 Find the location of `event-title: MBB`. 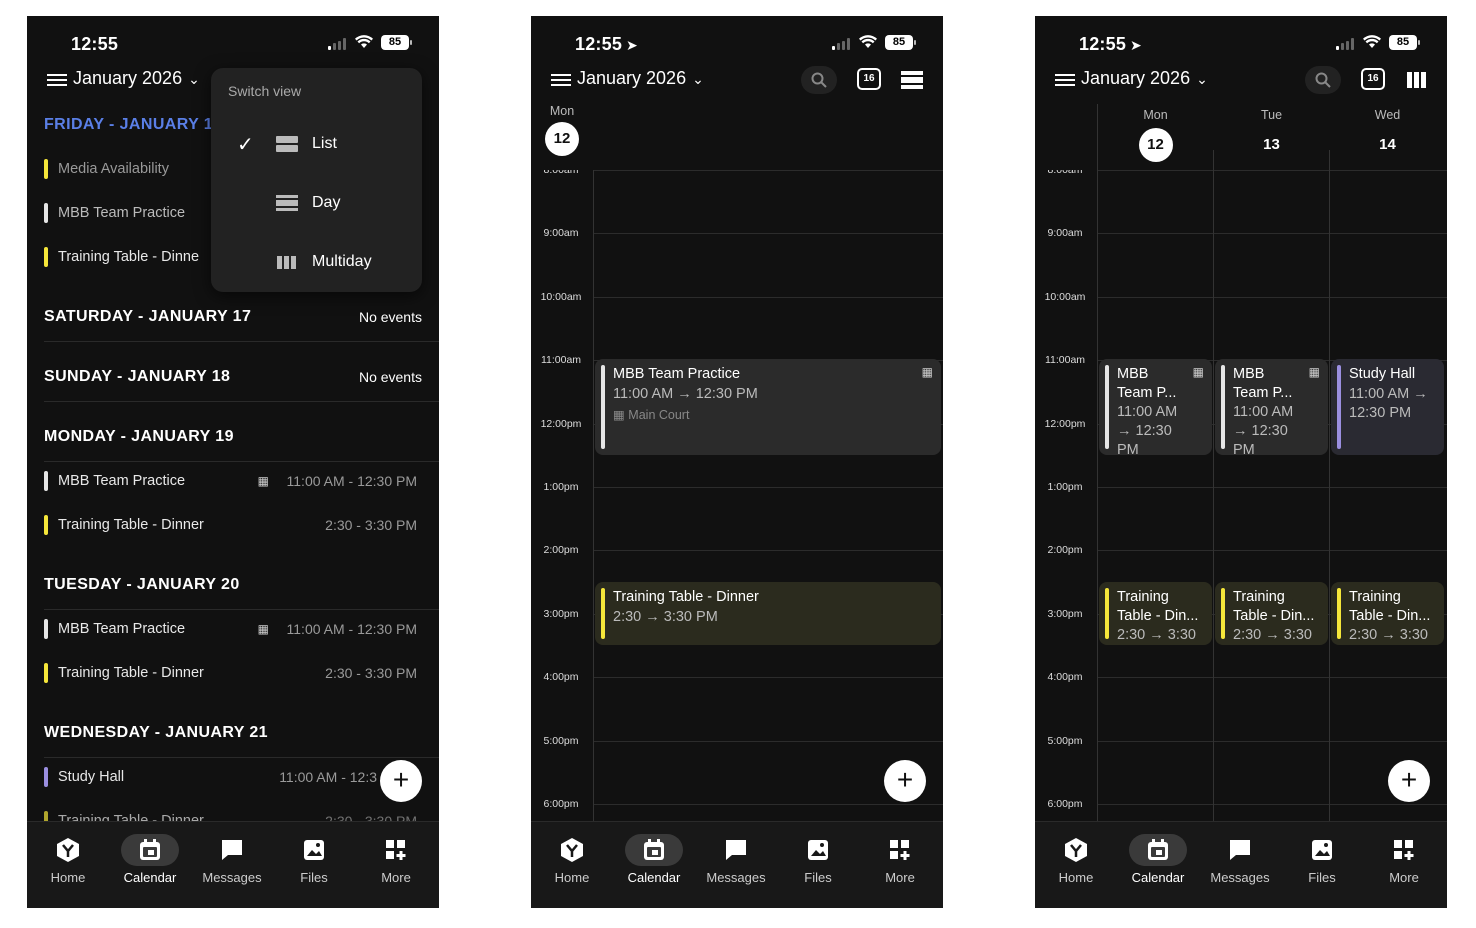

event-title: MBB is located at coordinates (1249, 374).